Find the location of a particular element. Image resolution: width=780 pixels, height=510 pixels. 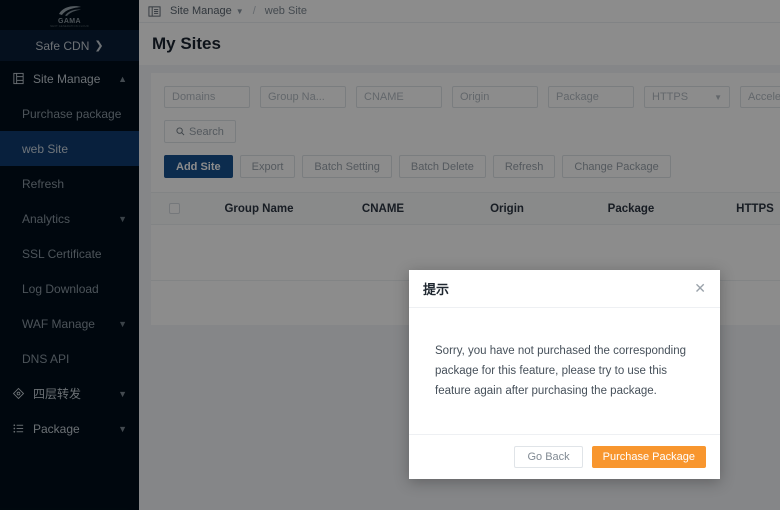

button-label: Go Back is located at coordinates (548, 457).